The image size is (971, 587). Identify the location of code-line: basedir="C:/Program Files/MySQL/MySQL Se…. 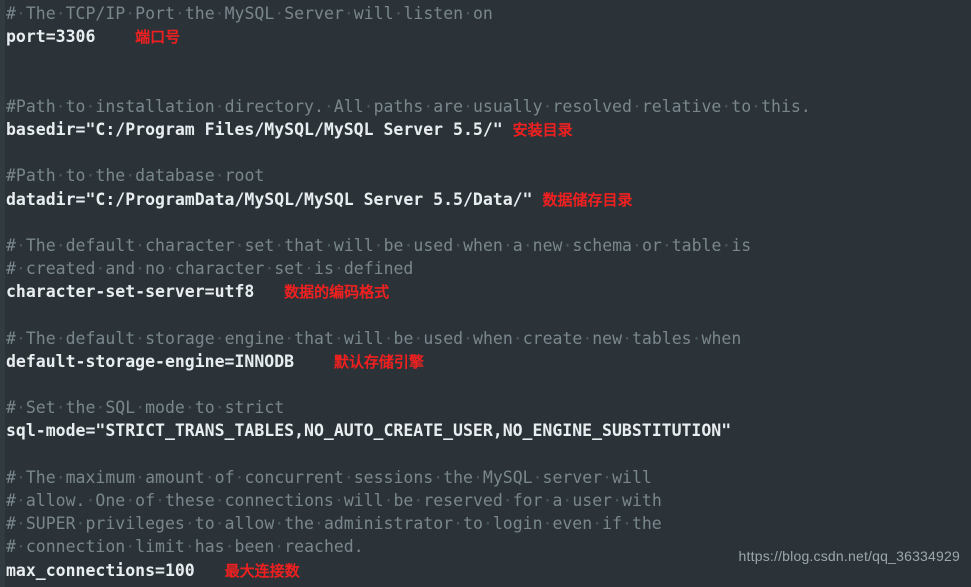
(488, 129).